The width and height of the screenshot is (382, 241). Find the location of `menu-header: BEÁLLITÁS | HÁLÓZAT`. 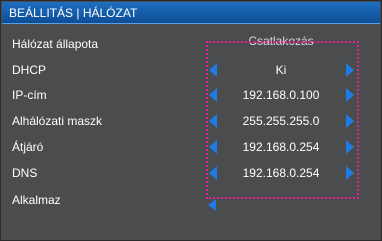

menu-header: BEÁLLITÁS | HÁLÓZAT is located at coordinates (191, 13).